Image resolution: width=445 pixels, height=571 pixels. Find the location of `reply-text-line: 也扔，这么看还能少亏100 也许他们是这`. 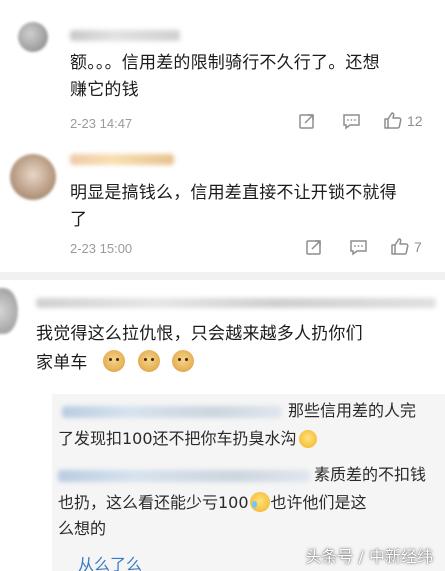

reply-text-line: 也扔，这么看还能少亏100 也许他们是这 is located at coordinates (212, 503).